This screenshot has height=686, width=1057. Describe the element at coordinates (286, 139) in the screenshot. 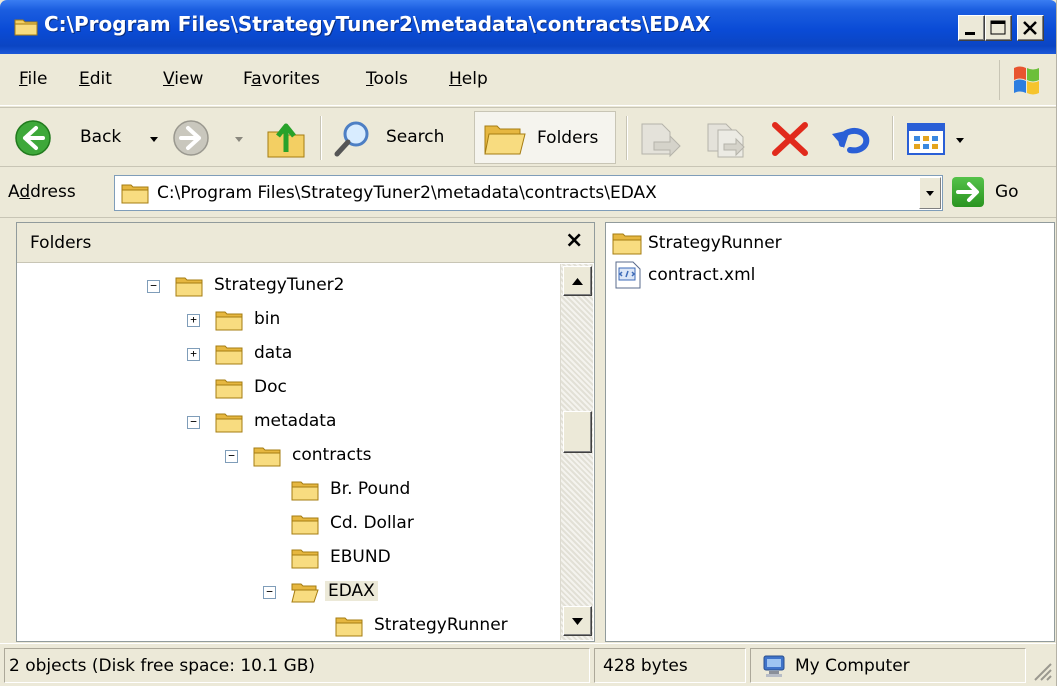

I see `up-folder-icon` at that location.